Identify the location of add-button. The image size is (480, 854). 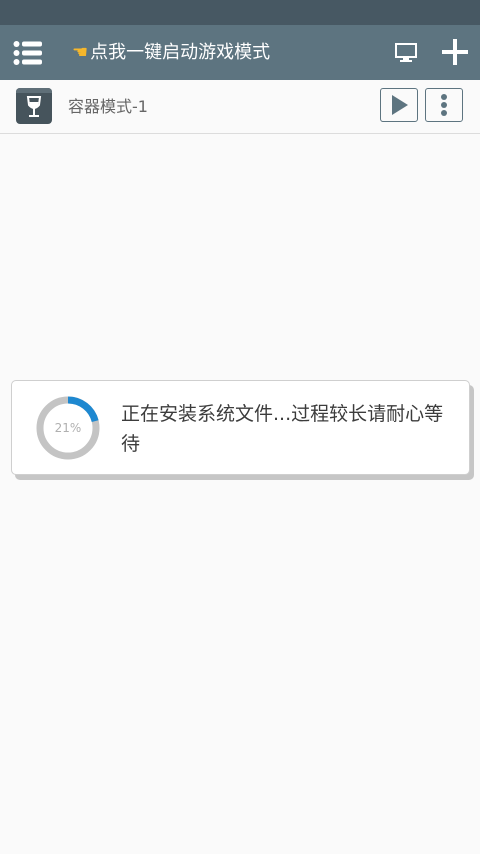
(455, 52).